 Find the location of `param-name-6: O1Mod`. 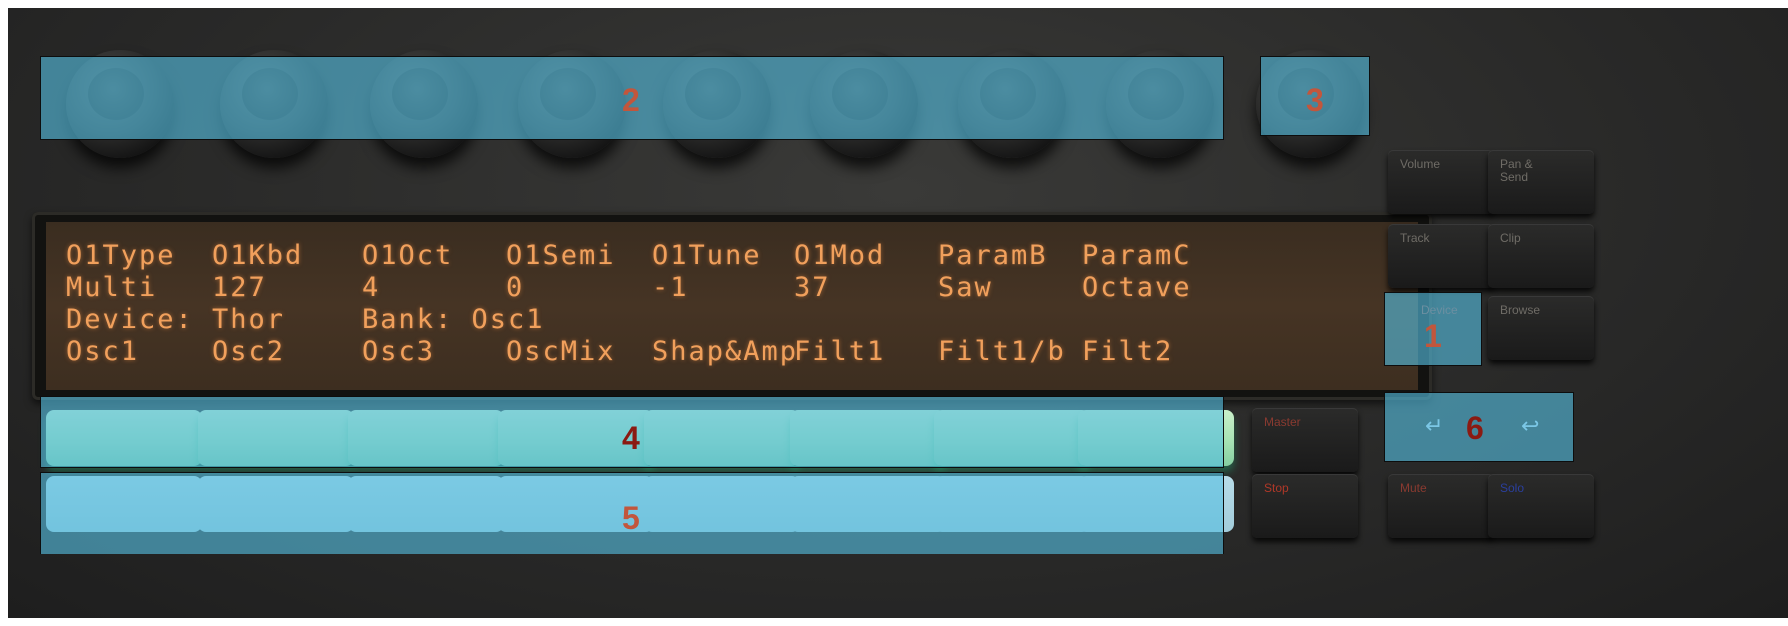

param-name-6: O1Mod is located at coordinates (840, 255).